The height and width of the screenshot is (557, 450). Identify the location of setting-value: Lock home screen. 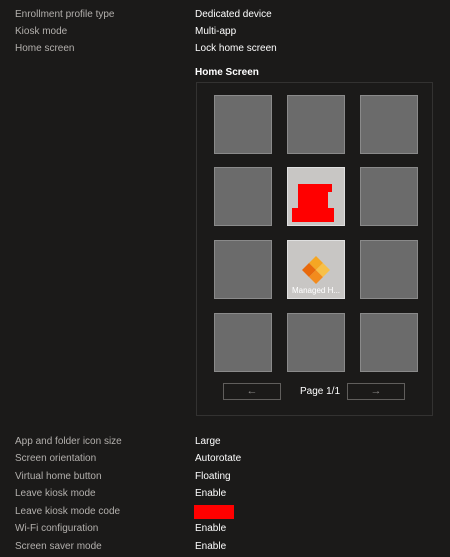
(236, 48).